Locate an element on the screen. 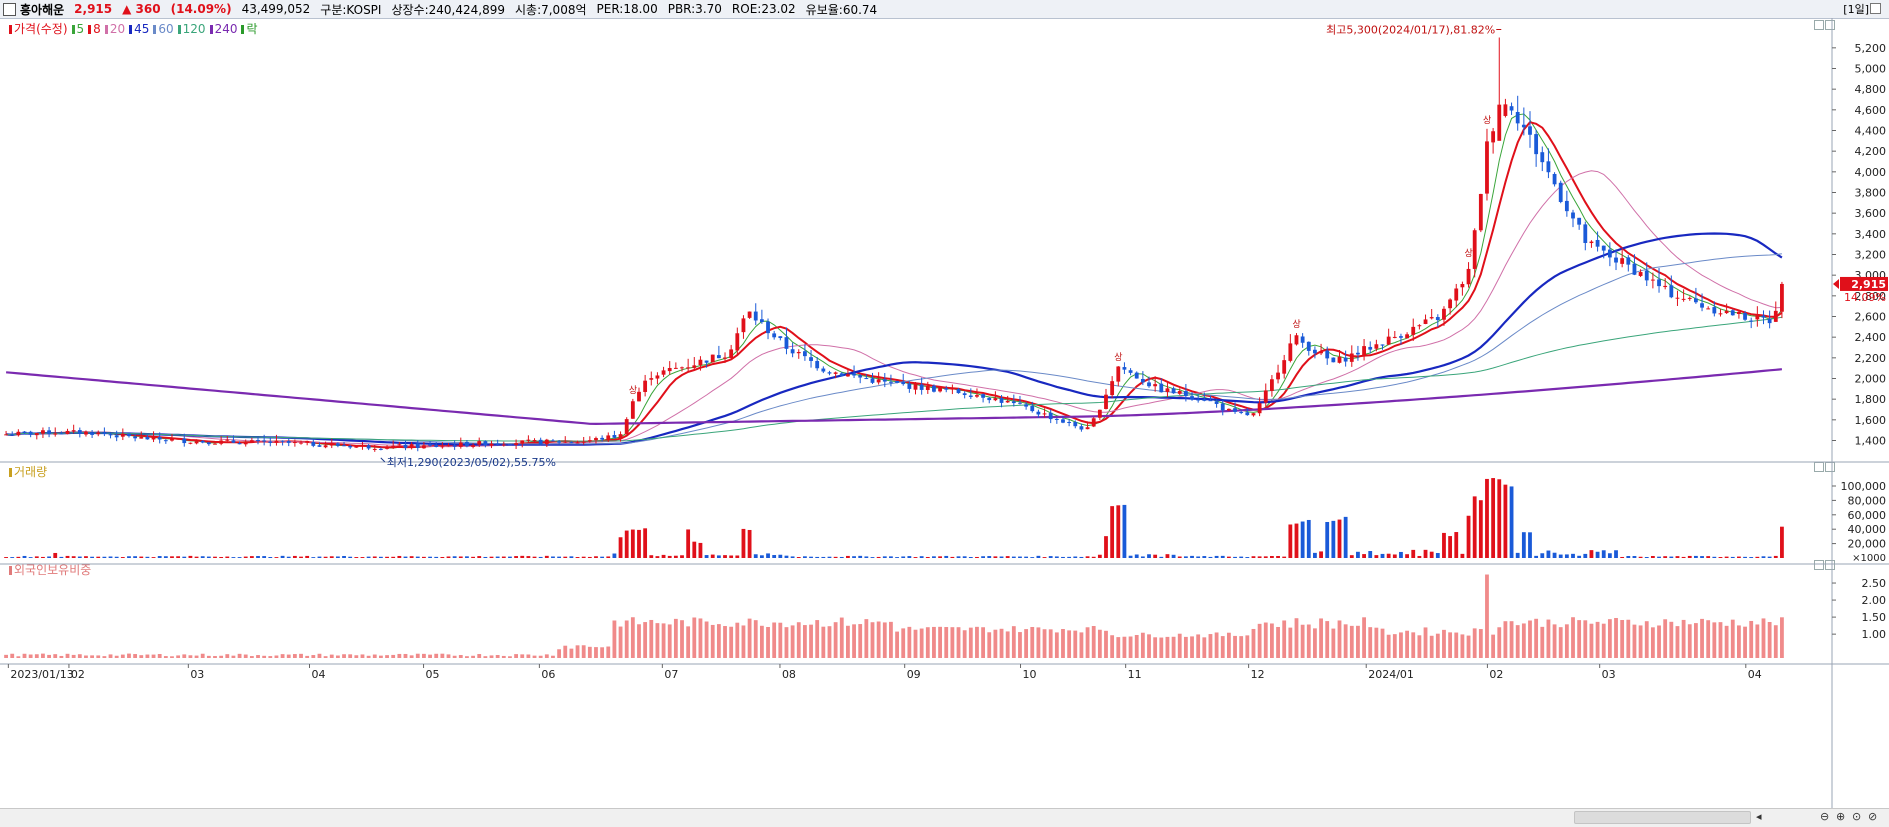 Image resolution: width=1889 pixels, height=827 pixels. x-tick-label: 05 is located at coordinates (433, 674).